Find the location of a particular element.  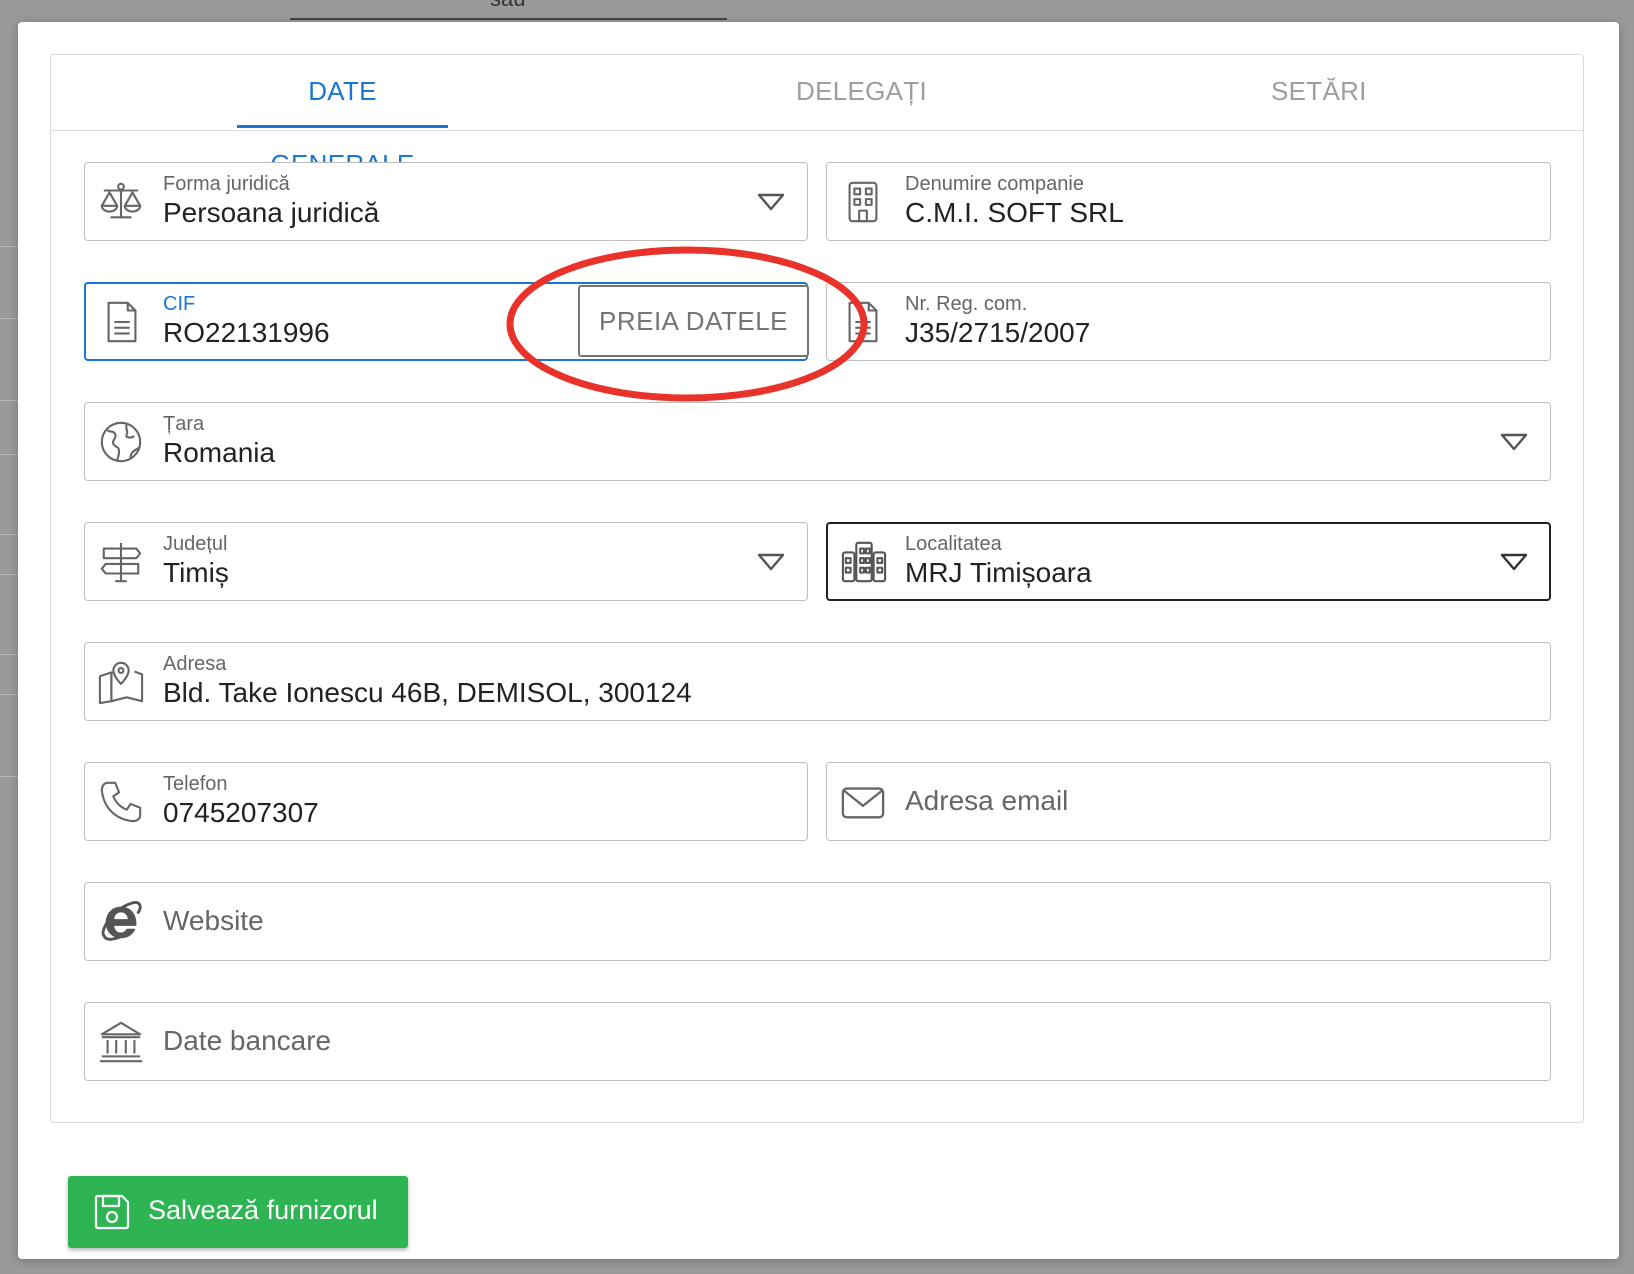

country-value: Romania is located at coordinates (219, 452).